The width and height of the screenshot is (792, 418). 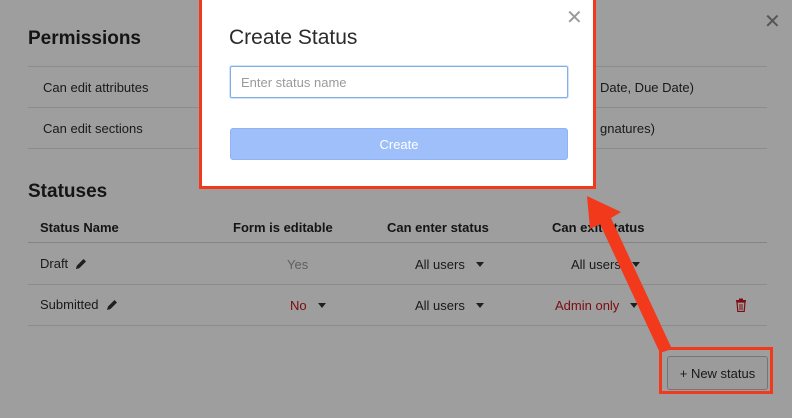 I want to click on annotation-highlight-new-status, so click(x=716, y=370).